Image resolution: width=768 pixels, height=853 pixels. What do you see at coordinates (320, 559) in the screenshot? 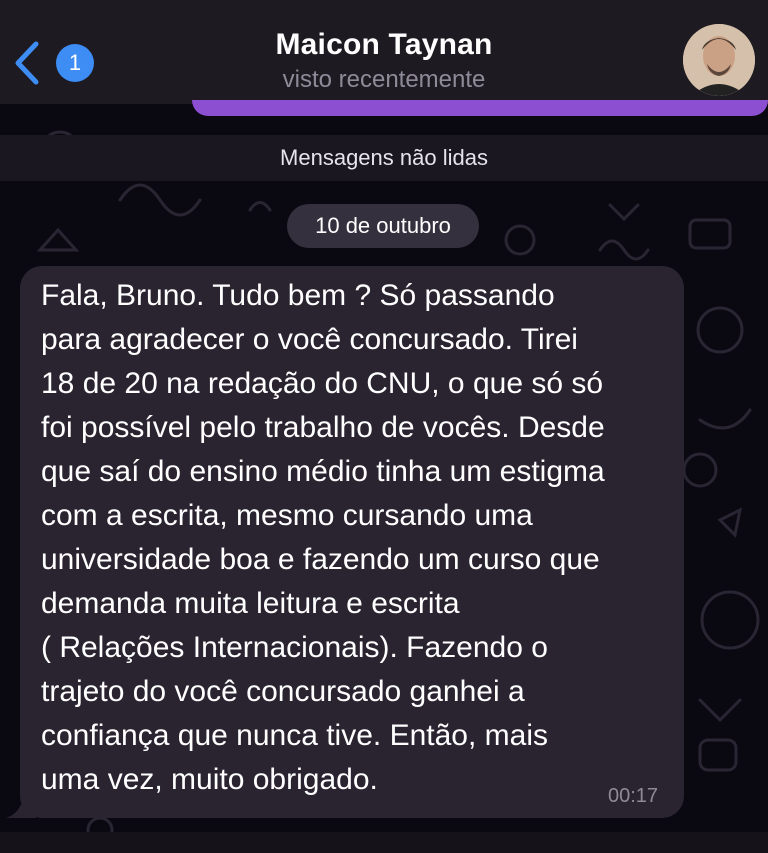
I see `message-text-line: universidade boa e fazendo um curso que` at bounding box center [320, 559].